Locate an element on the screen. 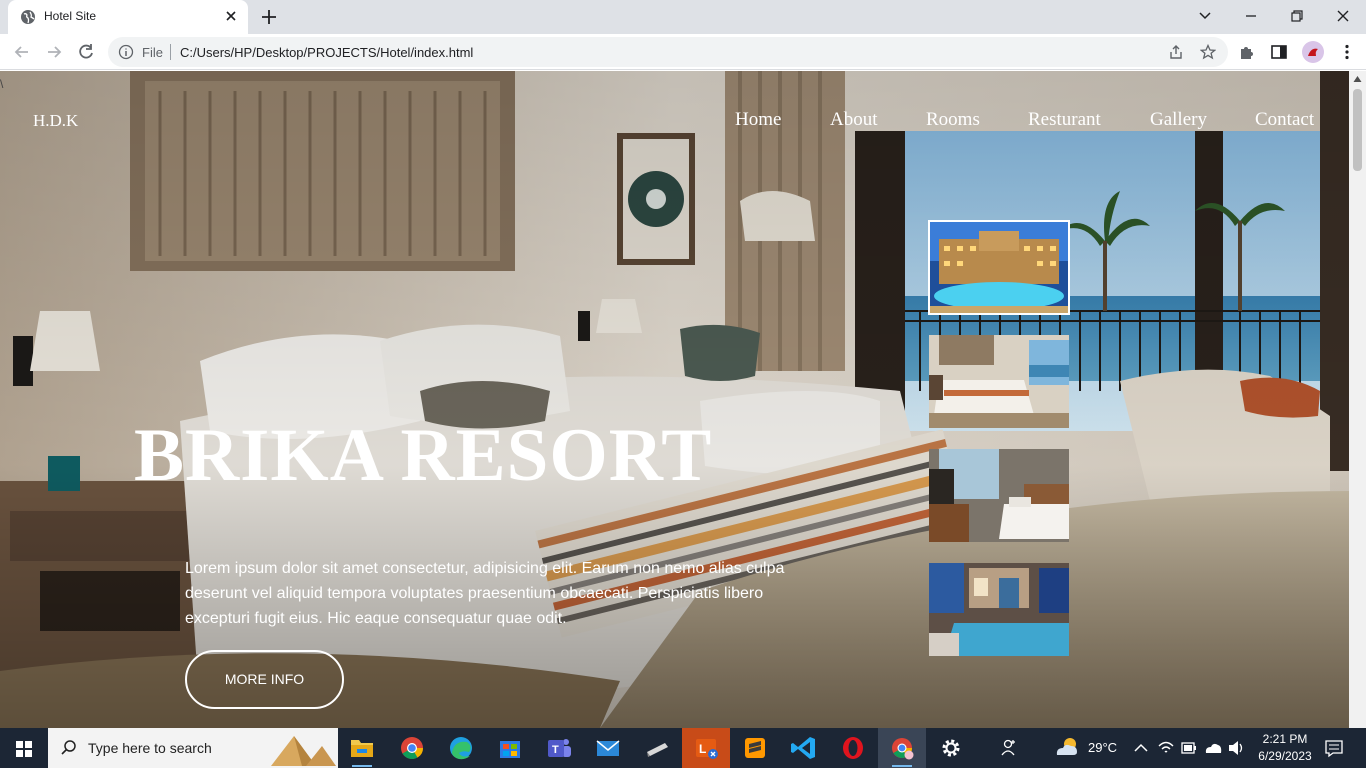 Image resolution: width=1366 pixels, height=773 pixels. suite-pool-image is located at coordinates (999, 609).